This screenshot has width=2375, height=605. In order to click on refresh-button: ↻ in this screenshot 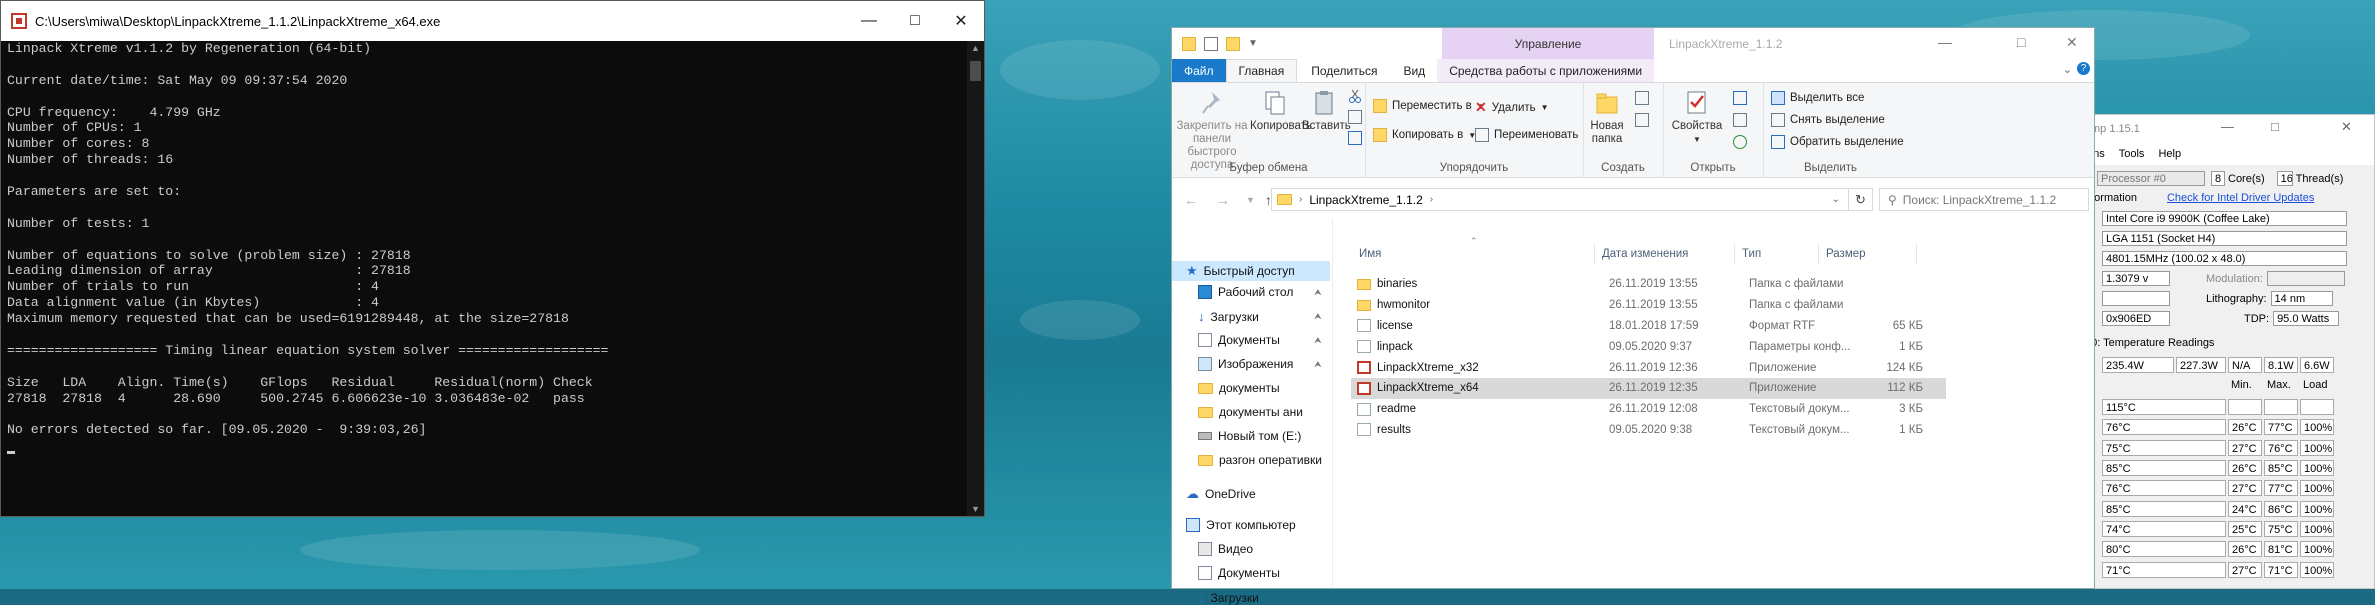, I will do `click(1861, 199)`.